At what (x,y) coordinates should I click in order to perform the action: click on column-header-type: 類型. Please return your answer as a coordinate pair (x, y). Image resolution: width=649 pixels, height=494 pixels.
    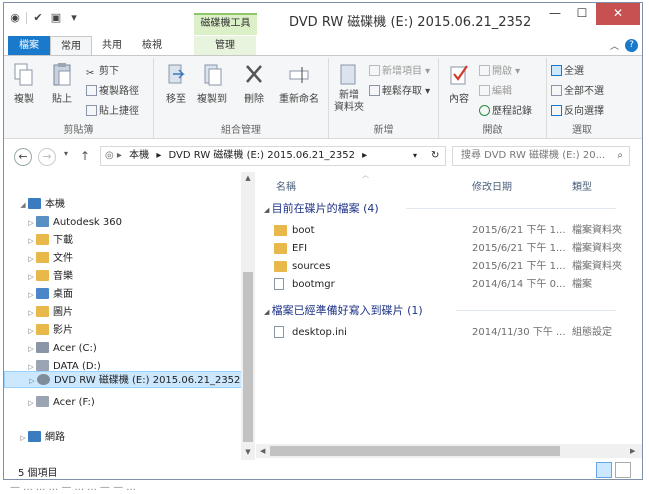
    Looking at the image, I should click on (582, 185).